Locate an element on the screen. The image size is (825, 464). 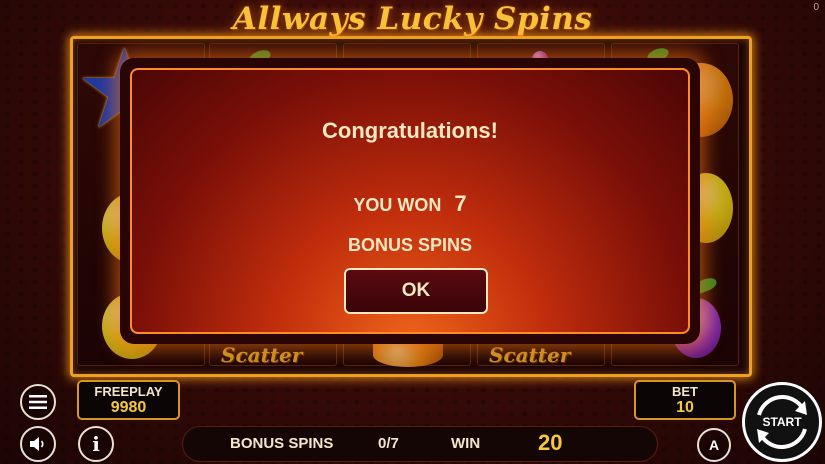
bet-label: BET is located at coordinates (685, 391).